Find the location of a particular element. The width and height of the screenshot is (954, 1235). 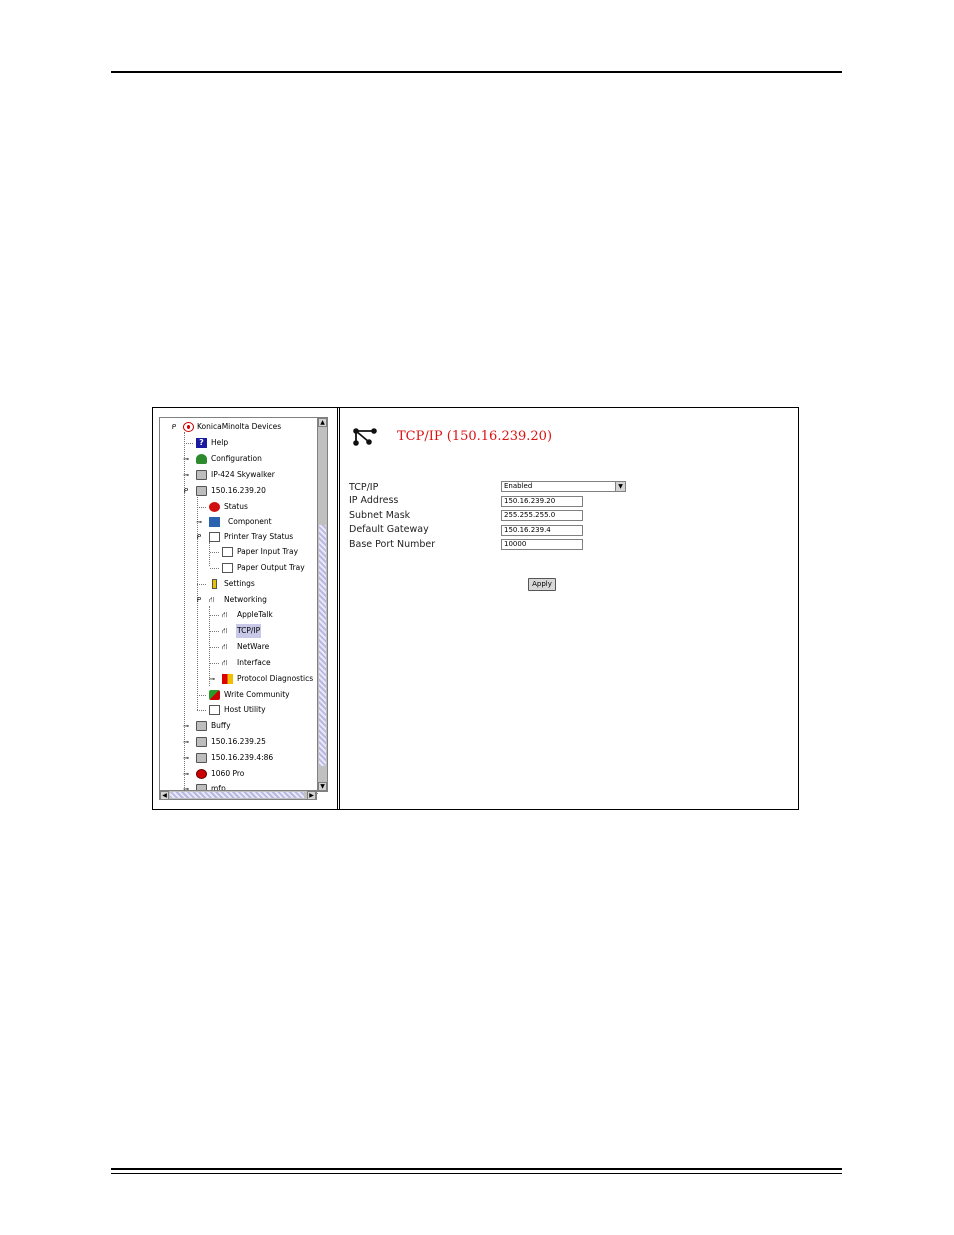

tcpip-select-value: Enabled is located at coordinates (518, 486).